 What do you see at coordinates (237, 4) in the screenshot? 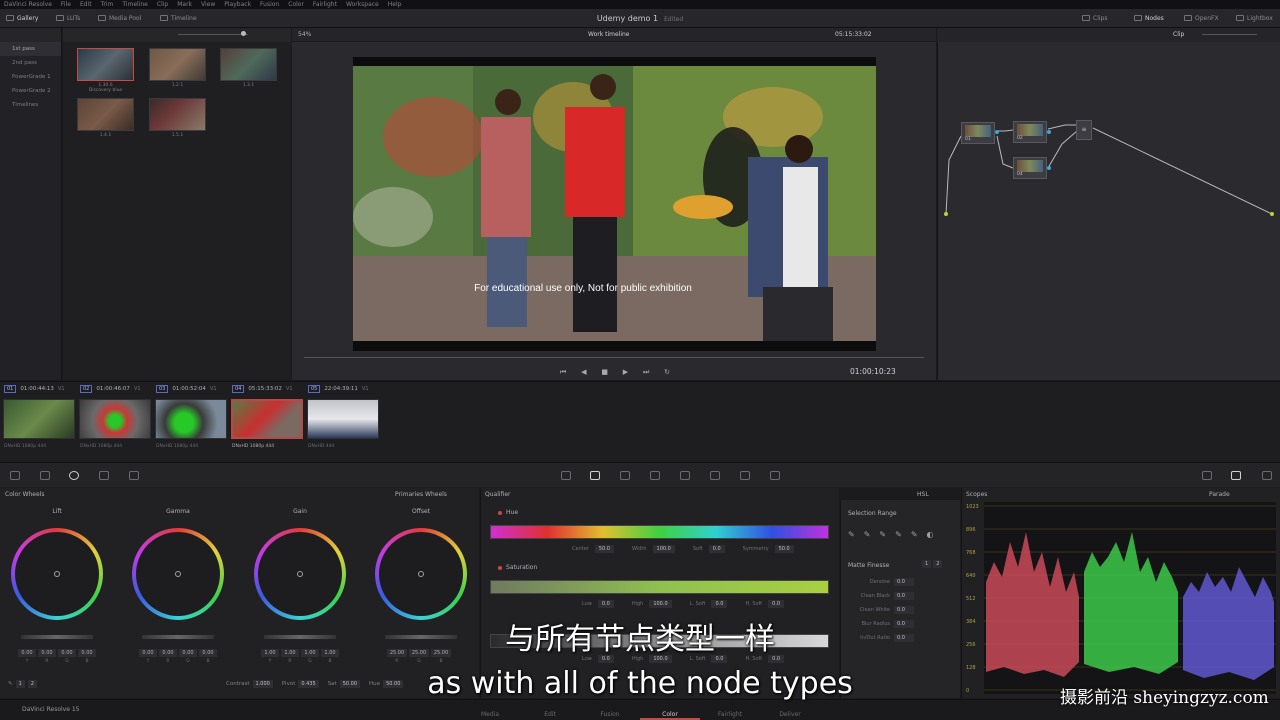
I see `menu-item: Playback` at bounding box center [237, 4].